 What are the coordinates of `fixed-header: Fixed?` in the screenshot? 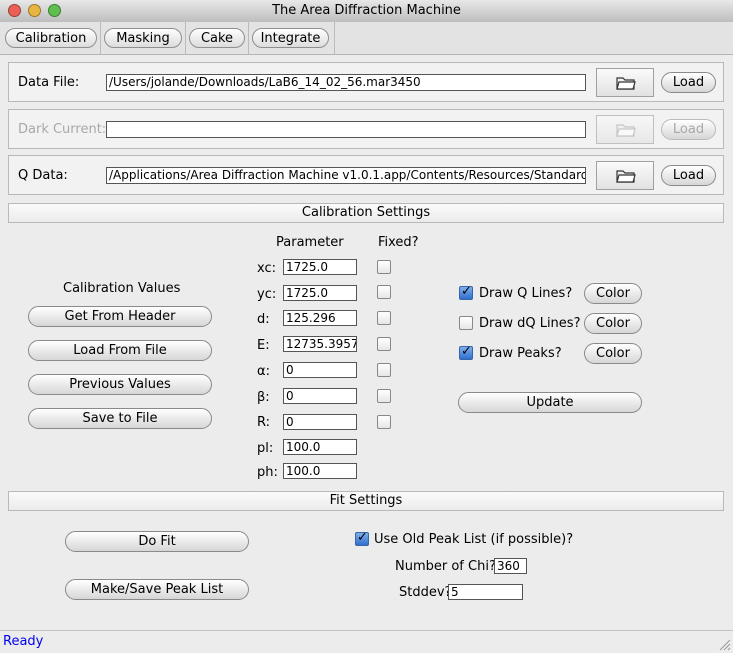 It's located at (398, 242).